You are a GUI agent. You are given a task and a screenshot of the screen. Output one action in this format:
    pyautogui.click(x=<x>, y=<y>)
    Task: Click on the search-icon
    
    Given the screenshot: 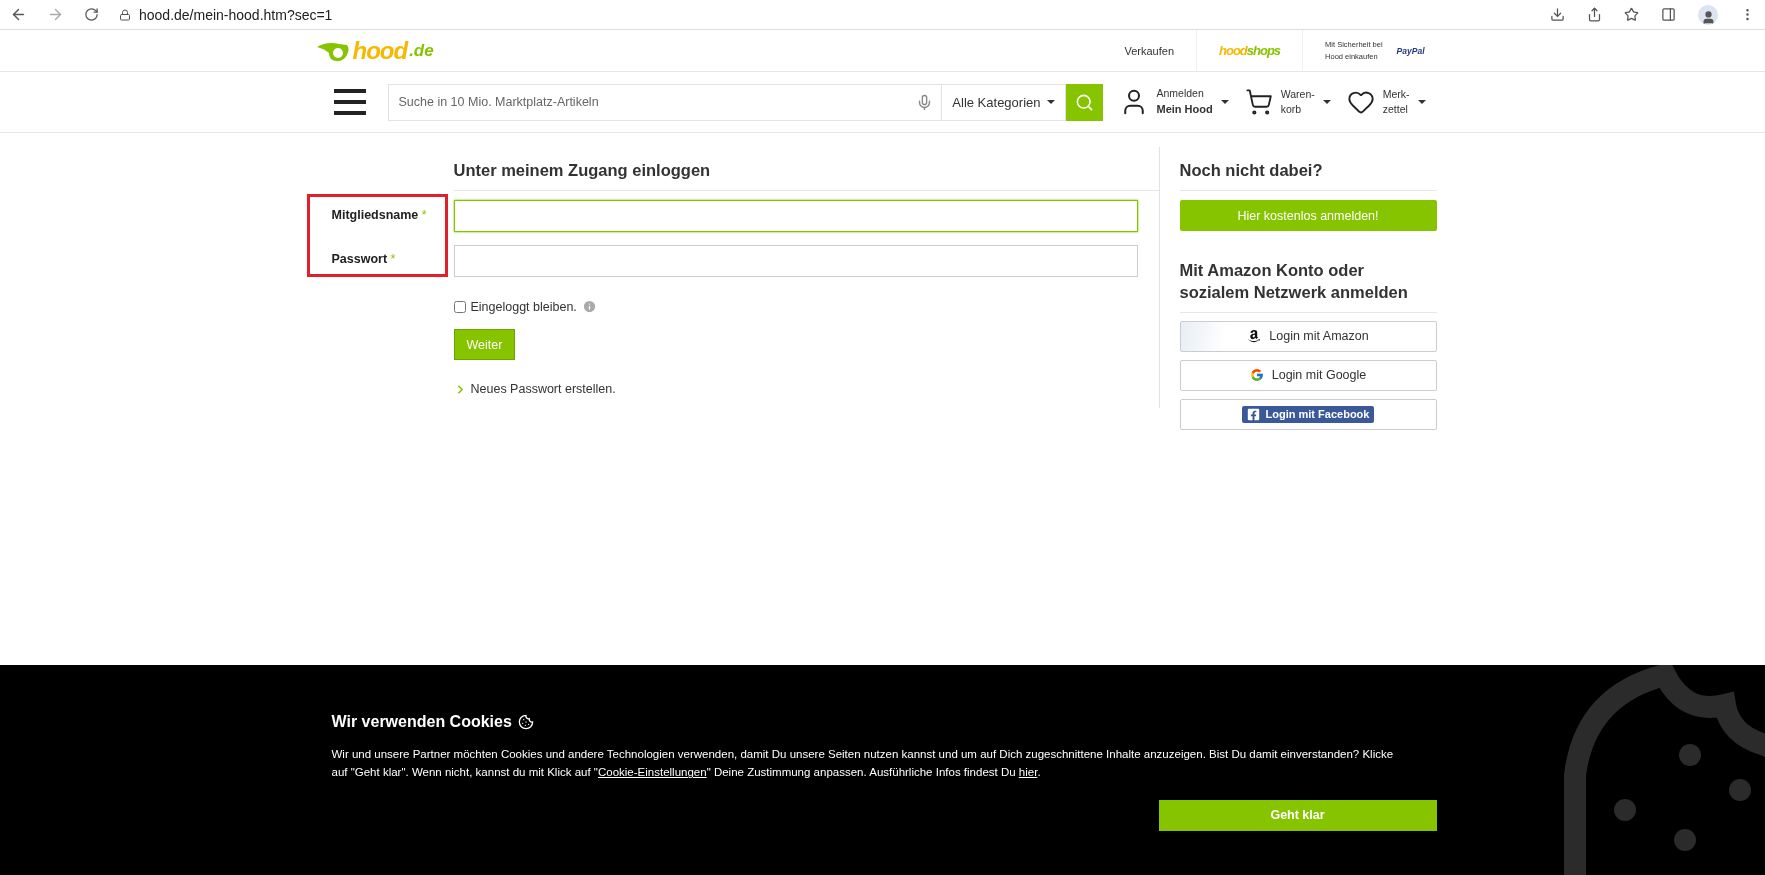 What is the action you would take?
    pyautogui.click(x=1084, y=102)
    